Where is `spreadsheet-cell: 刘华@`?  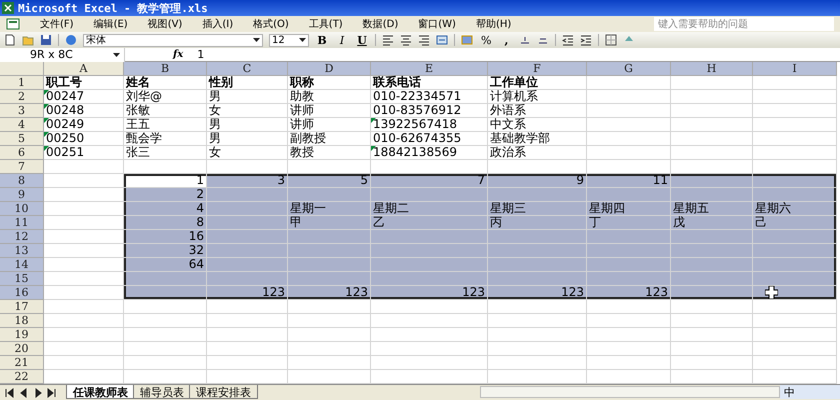 spreadsheet-cell: 刘华@ is located at coordinates (165, 97).